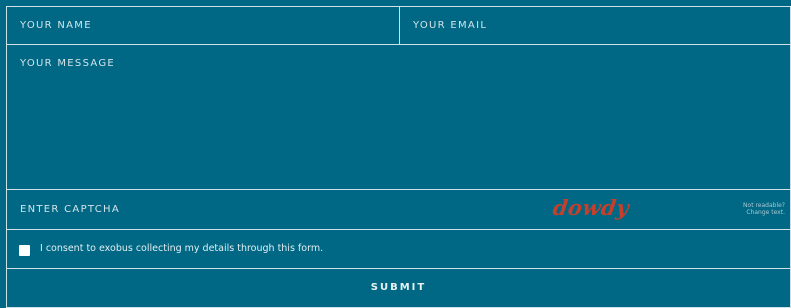  Describe the element at coordinates (70, 209) in the screenshot. I see `captcha-placeholder: ENTER CAPTCHA` at that location.